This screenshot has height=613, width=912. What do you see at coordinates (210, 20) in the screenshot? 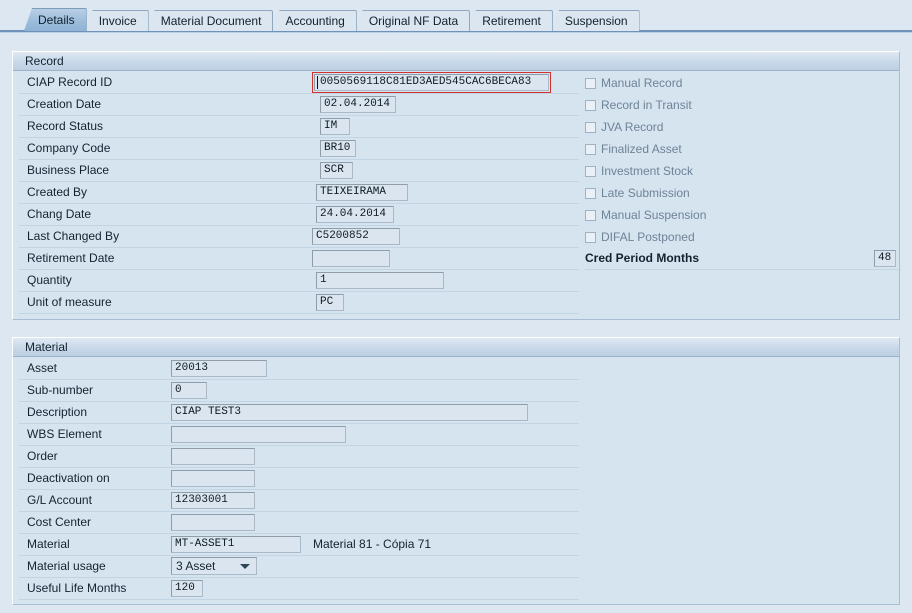
I see `tab-material-document: Material Document` at bounding box center [210, 20].